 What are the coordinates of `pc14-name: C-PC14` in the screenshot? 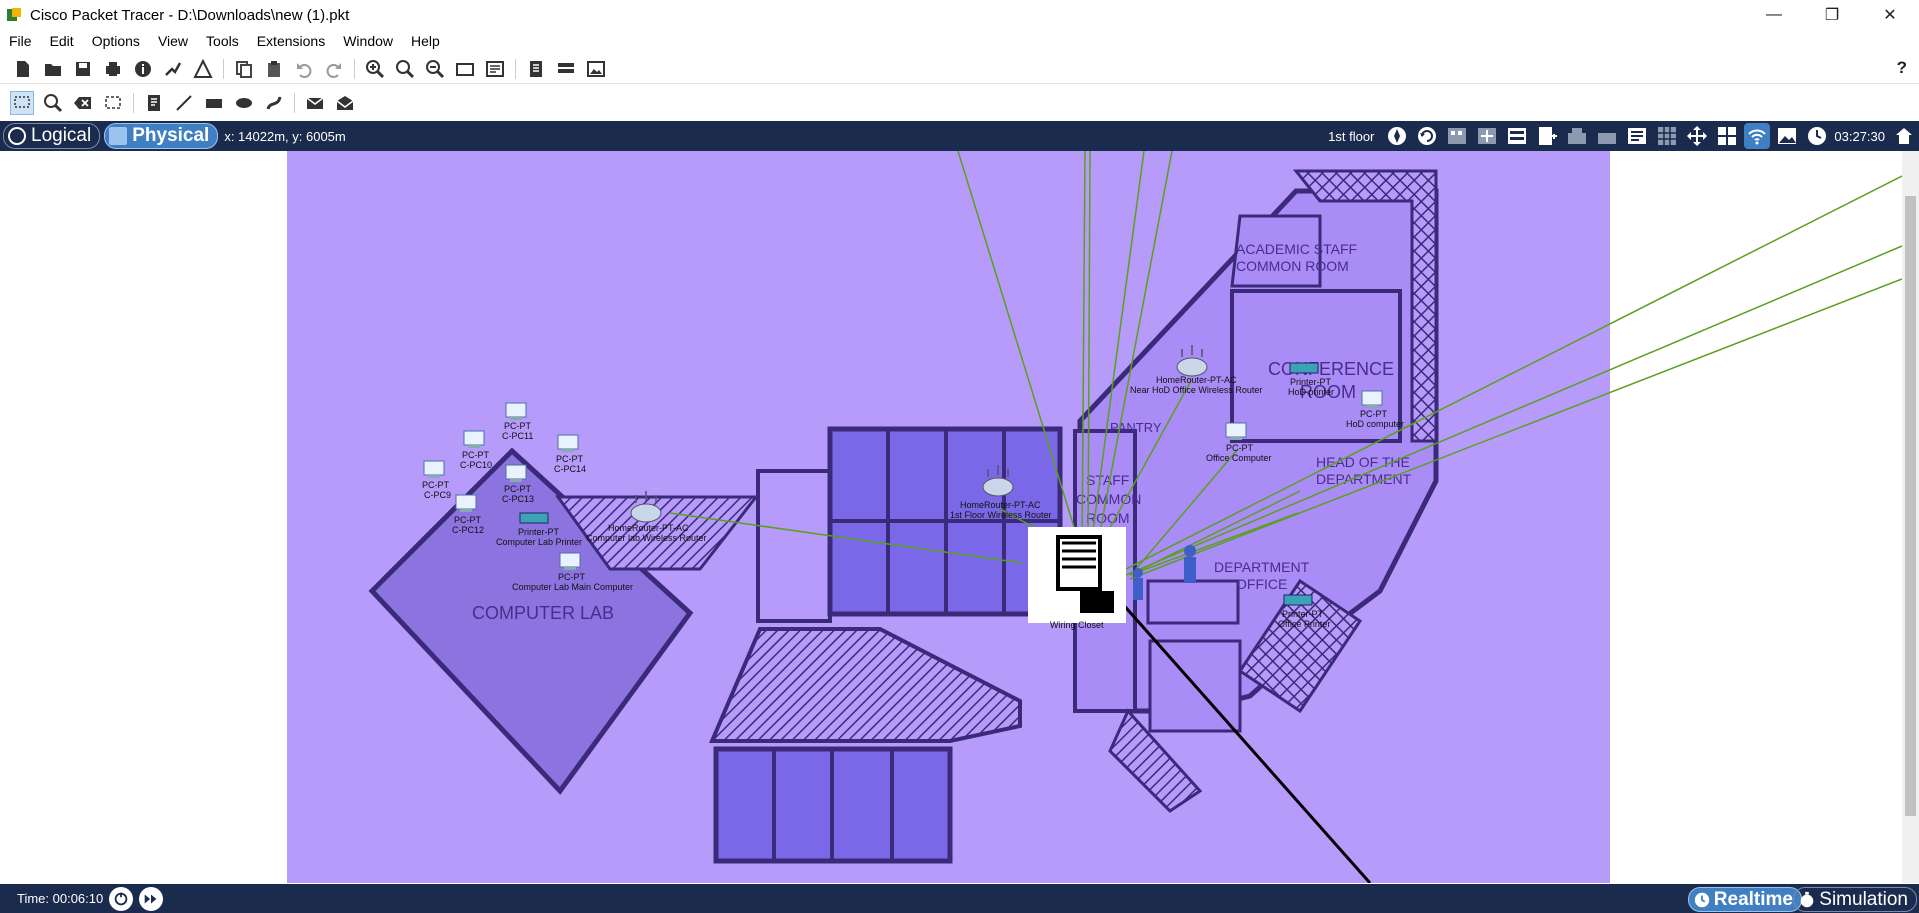 It's located at (570, 469).